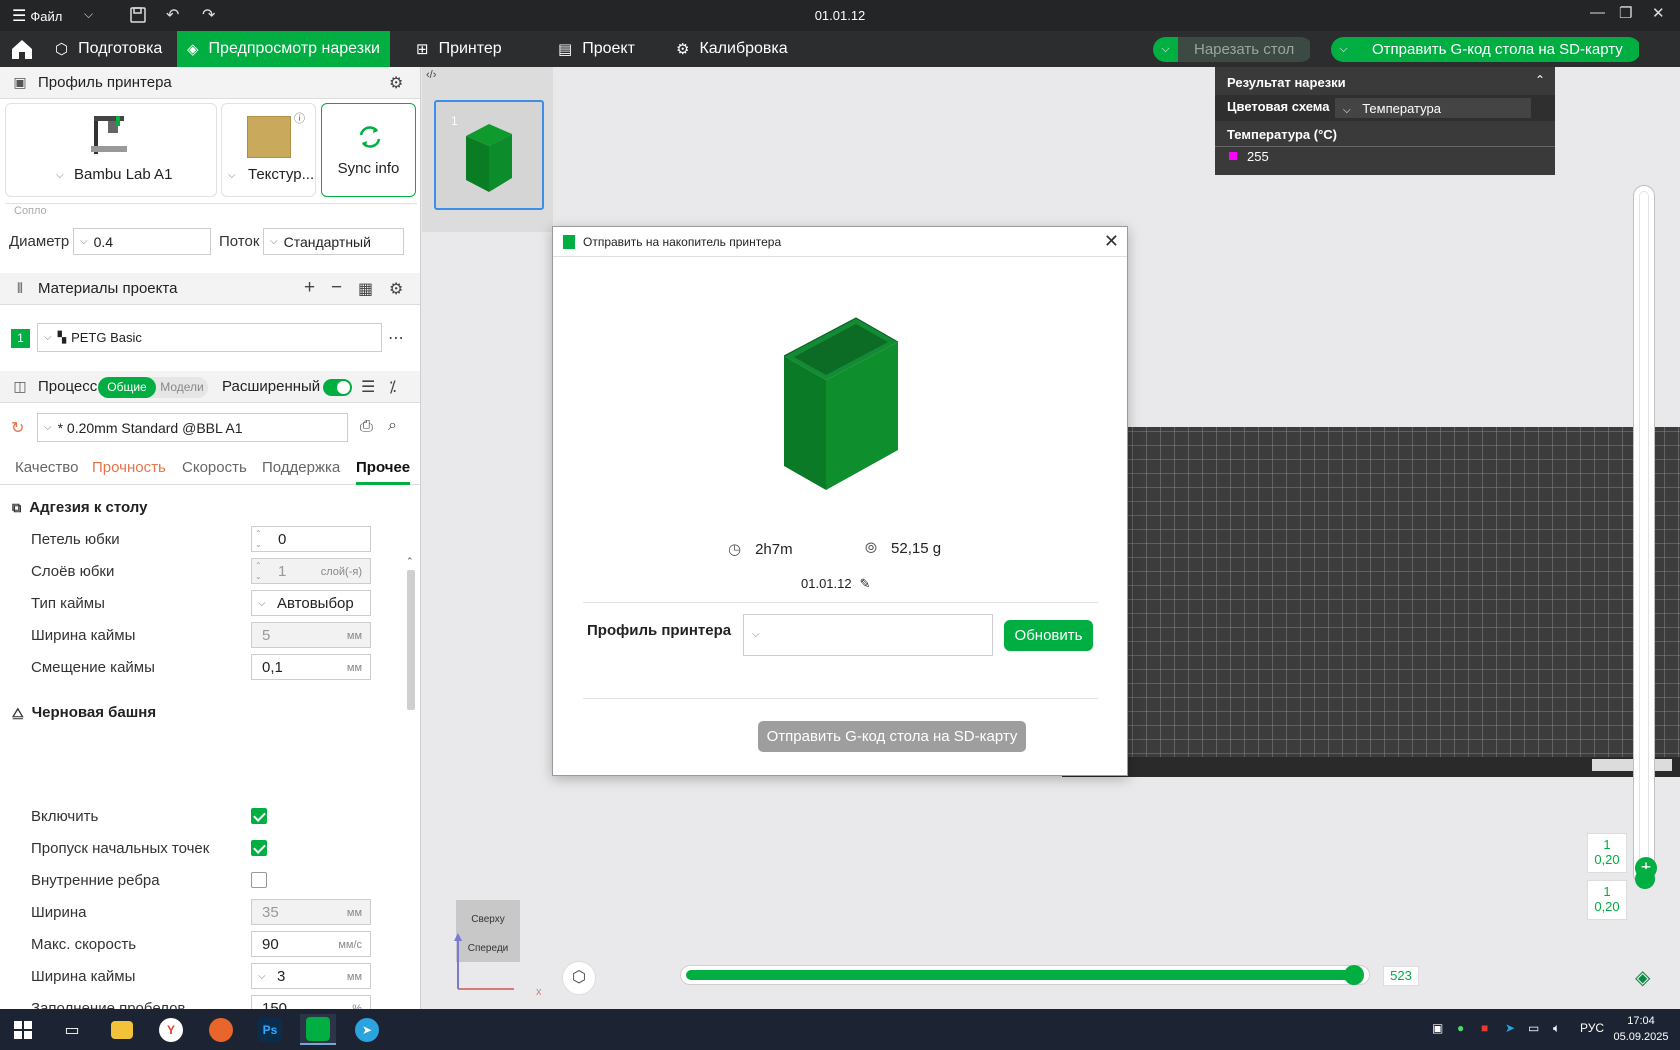 The width and height of the screenshot is (1680, 1050). What do you see at coordinates (868, 635) in the screenshot?
I see `printer-select: ⌵` at bounding box center [868, 635].